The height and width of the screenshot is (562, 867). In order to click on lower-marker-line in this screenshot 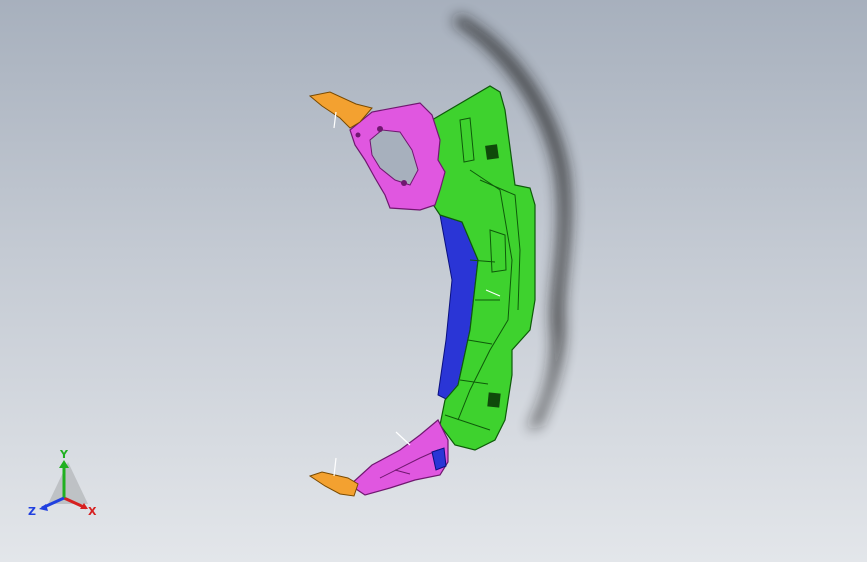, I will do `click(403, 438)`.